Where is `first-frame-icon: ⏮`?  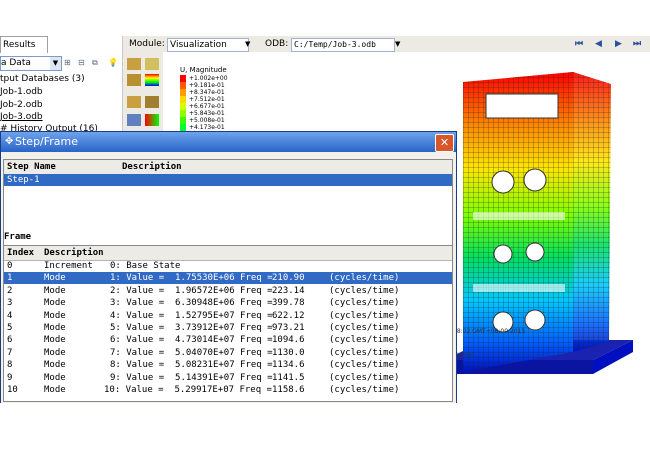 first-frame-icon: ⏮ is located at coordinates (579, 44).